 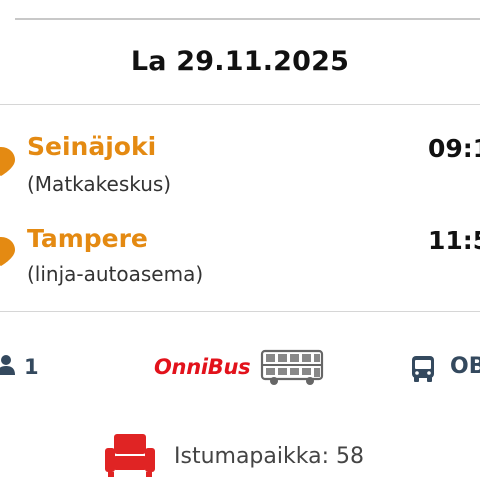 What do you see at coordinates (87, 238) in the screenshot?
I see `arrival-city: Tampere` at bounding box center [87, 238].